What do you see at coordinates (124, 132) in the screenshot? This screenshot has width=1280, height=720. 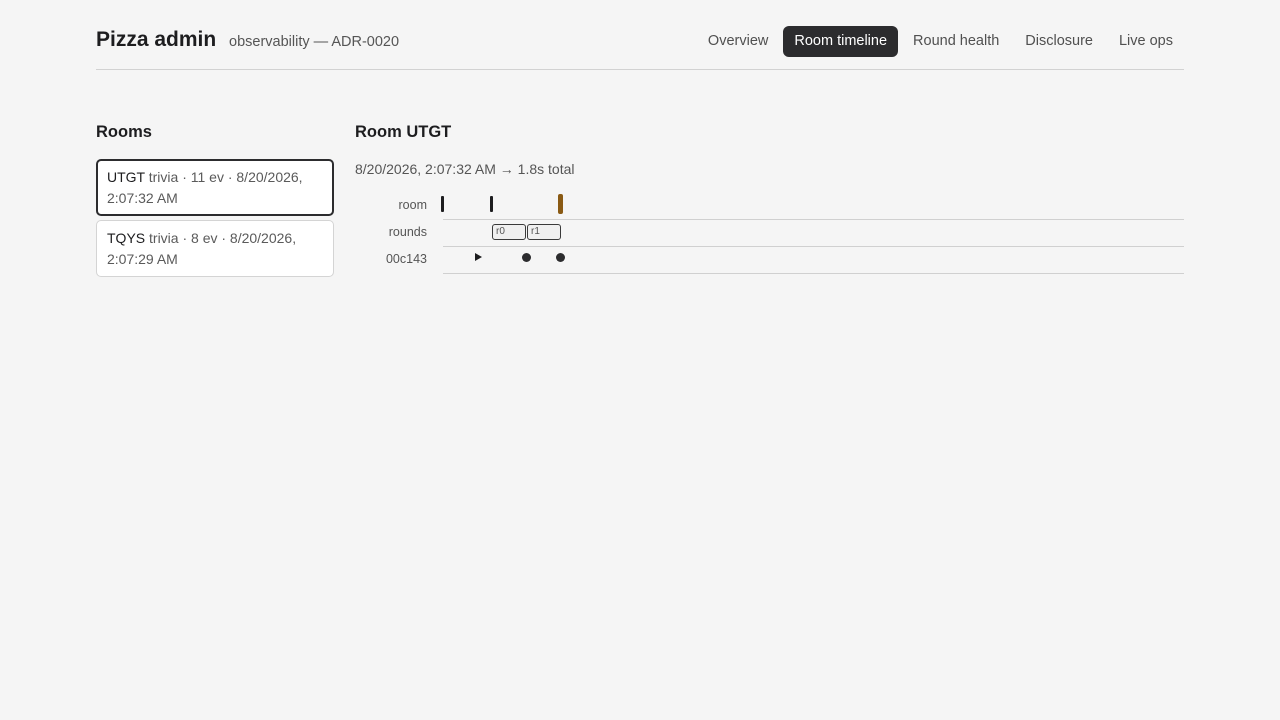 I see `rooms-heading: Rooms` at bounding box center [124, 132].